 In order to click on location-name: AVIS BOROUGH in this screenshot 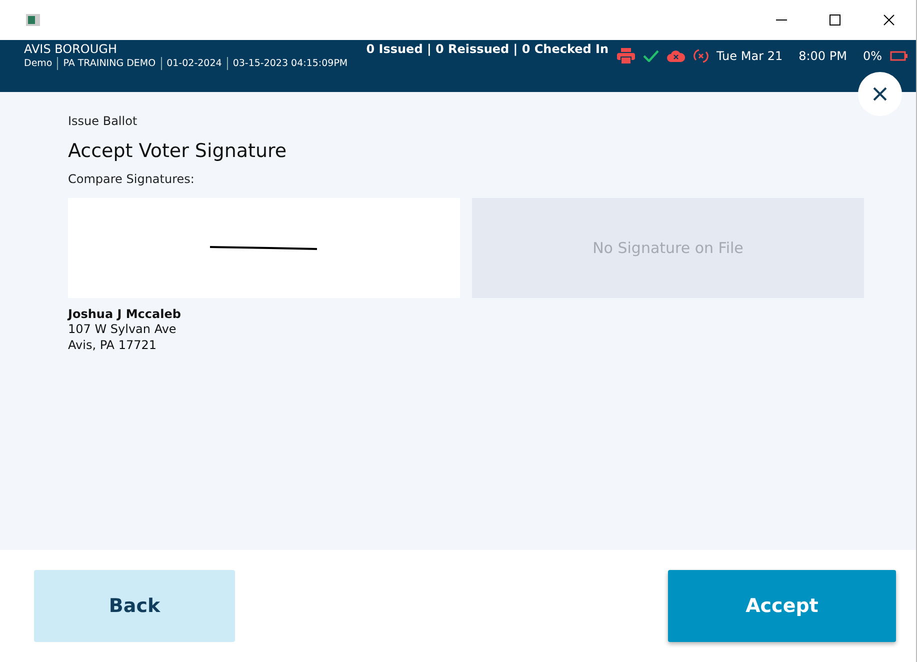, I will do `click(71, 49)`.